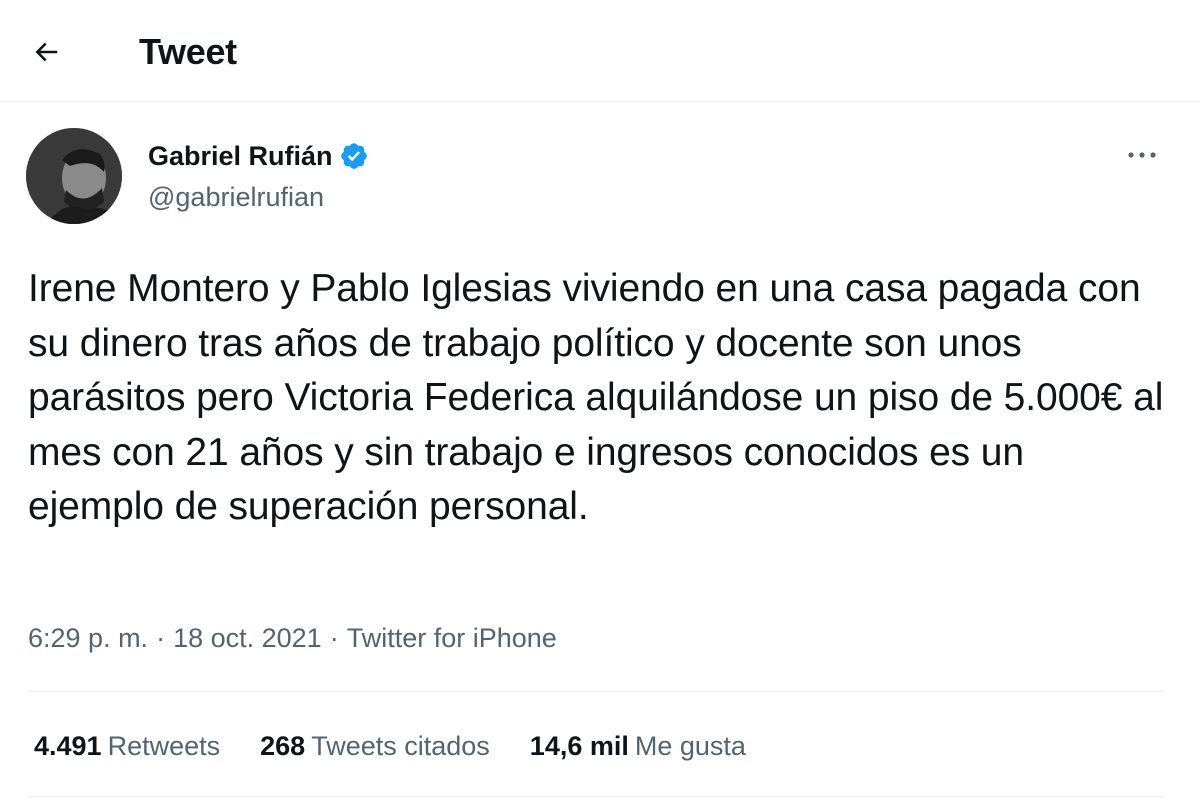  Describe the element at coordinates (452, 638) in the screenshot. I see `tweet-source: Twitter for iPhone` at that location.